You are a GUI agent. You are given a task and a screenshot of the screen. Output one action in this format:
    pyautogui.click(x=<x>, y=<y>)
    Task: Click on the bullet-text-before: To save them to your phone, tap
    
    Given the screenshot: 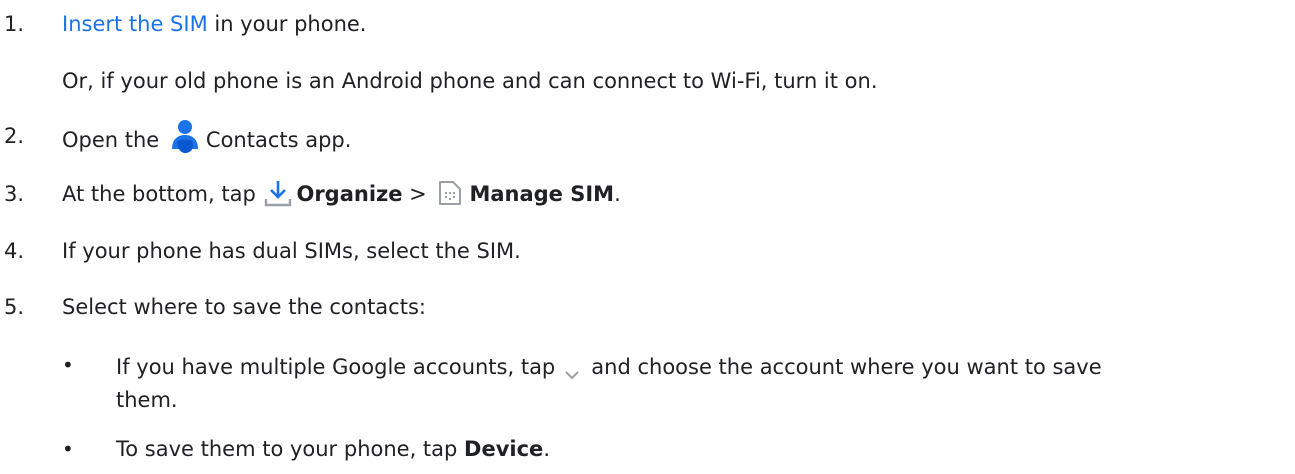 What is the action you would take?
    pyautogui.click(x=290, y=449)
    